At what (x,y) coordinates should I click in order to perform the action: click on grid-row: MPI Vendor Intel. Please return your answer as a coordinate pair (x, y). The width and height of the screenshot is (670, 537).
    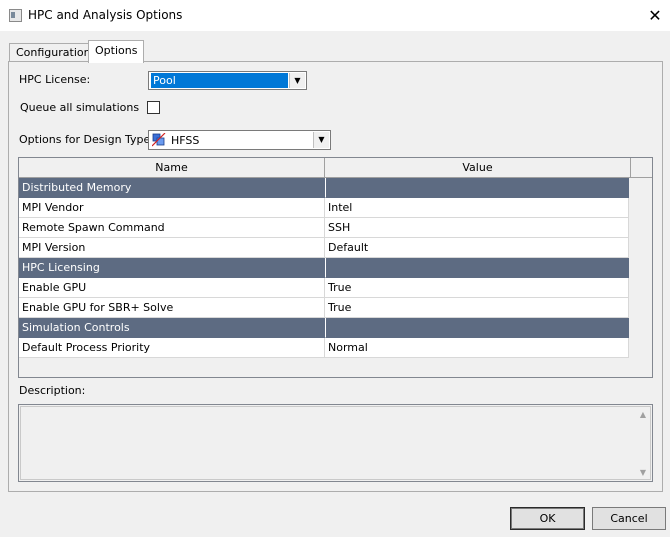
    Looking at the image, I should click on (324, 208).